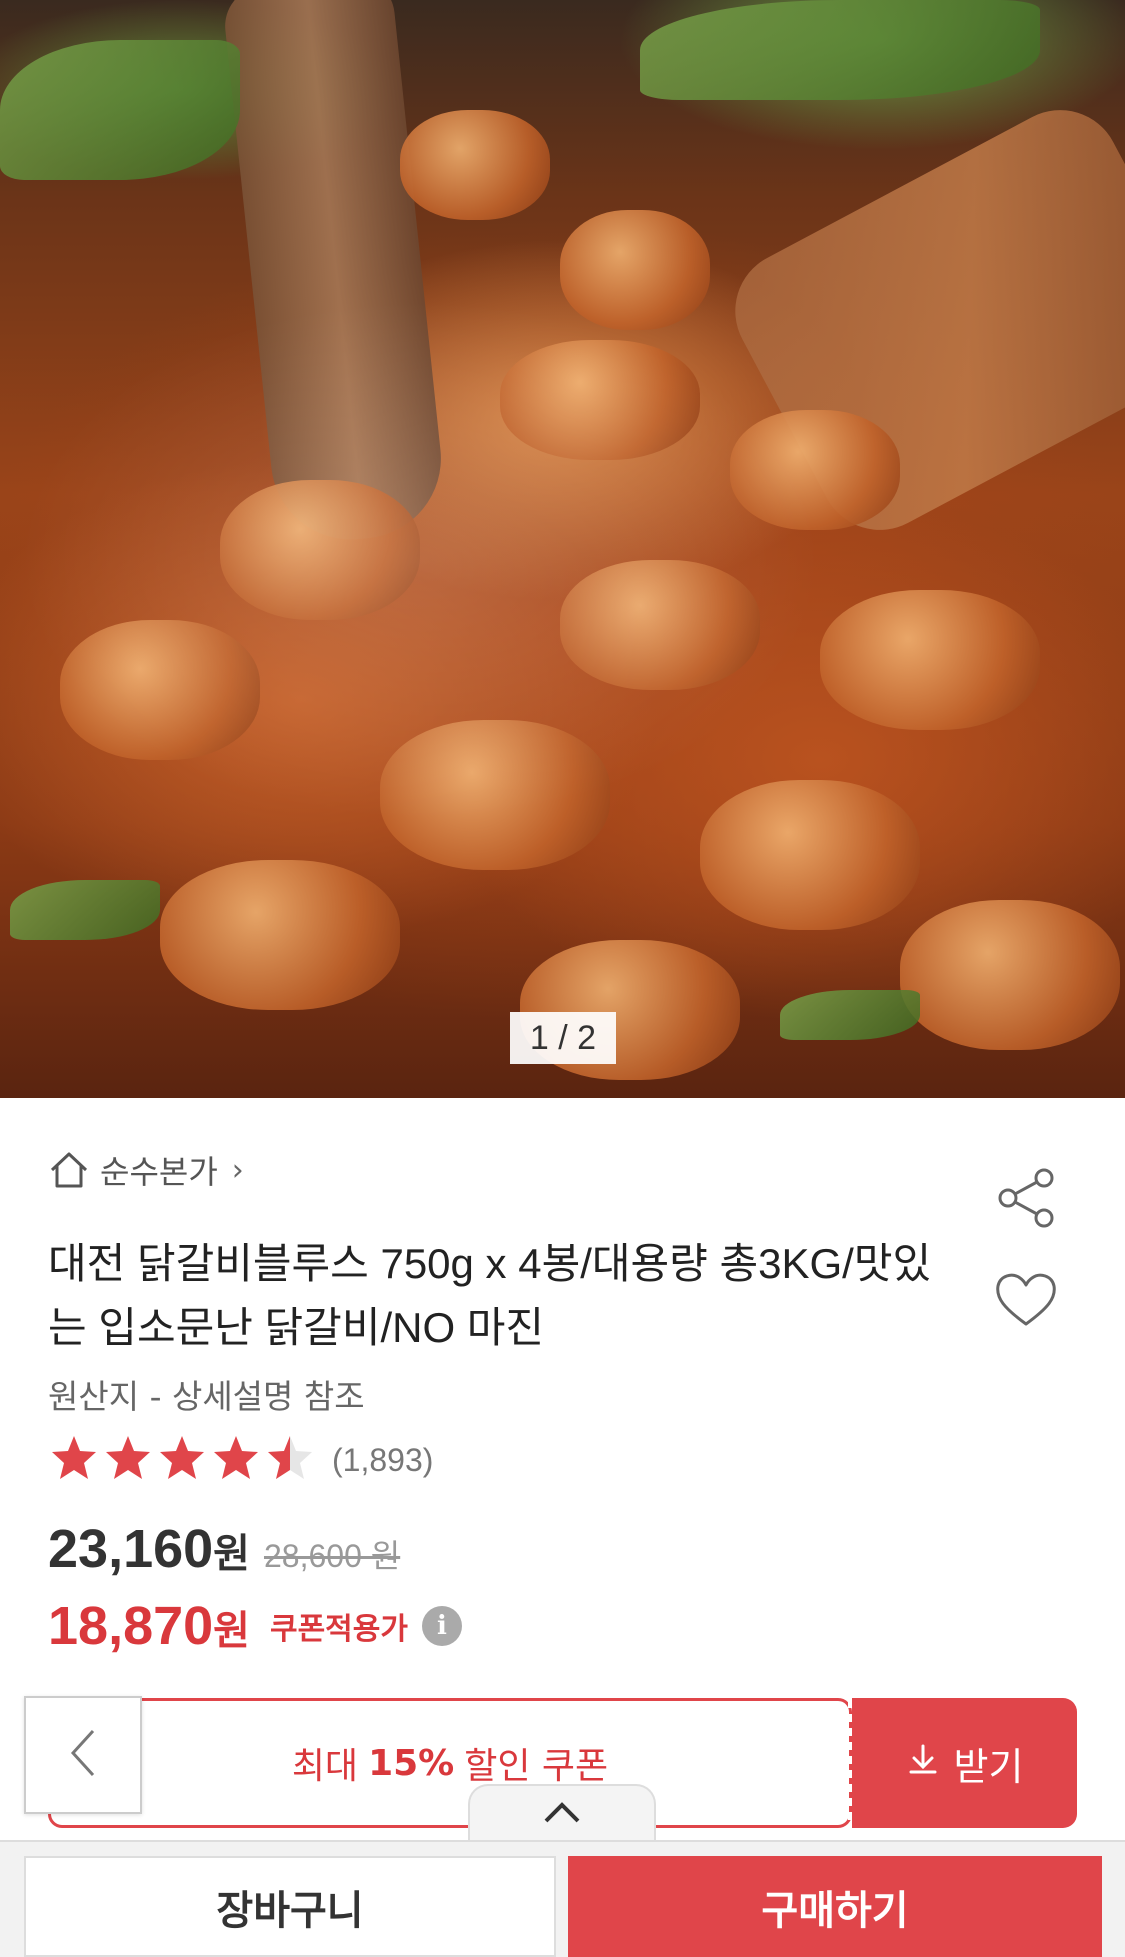 The width and height of the screenshot is (1125, 1957). What do you see at coordinates (69, 1170) in the screenshot?
I see `home-icon` at bounding box center [69, 1170].